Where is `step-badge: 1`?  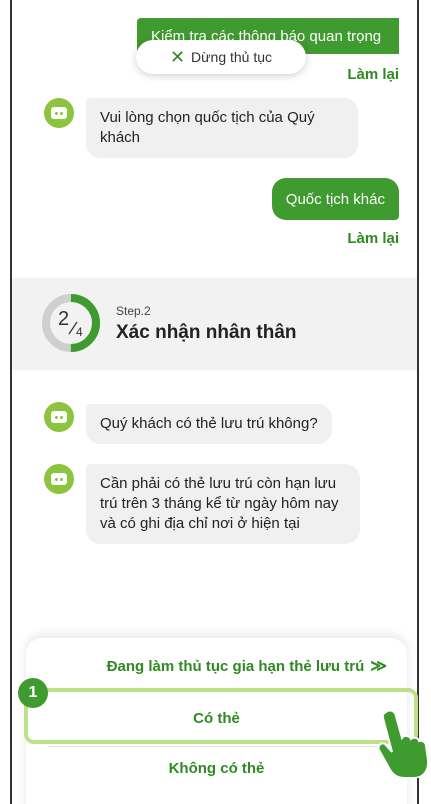 step-badge: 1 is located at coordinates (33, 693).